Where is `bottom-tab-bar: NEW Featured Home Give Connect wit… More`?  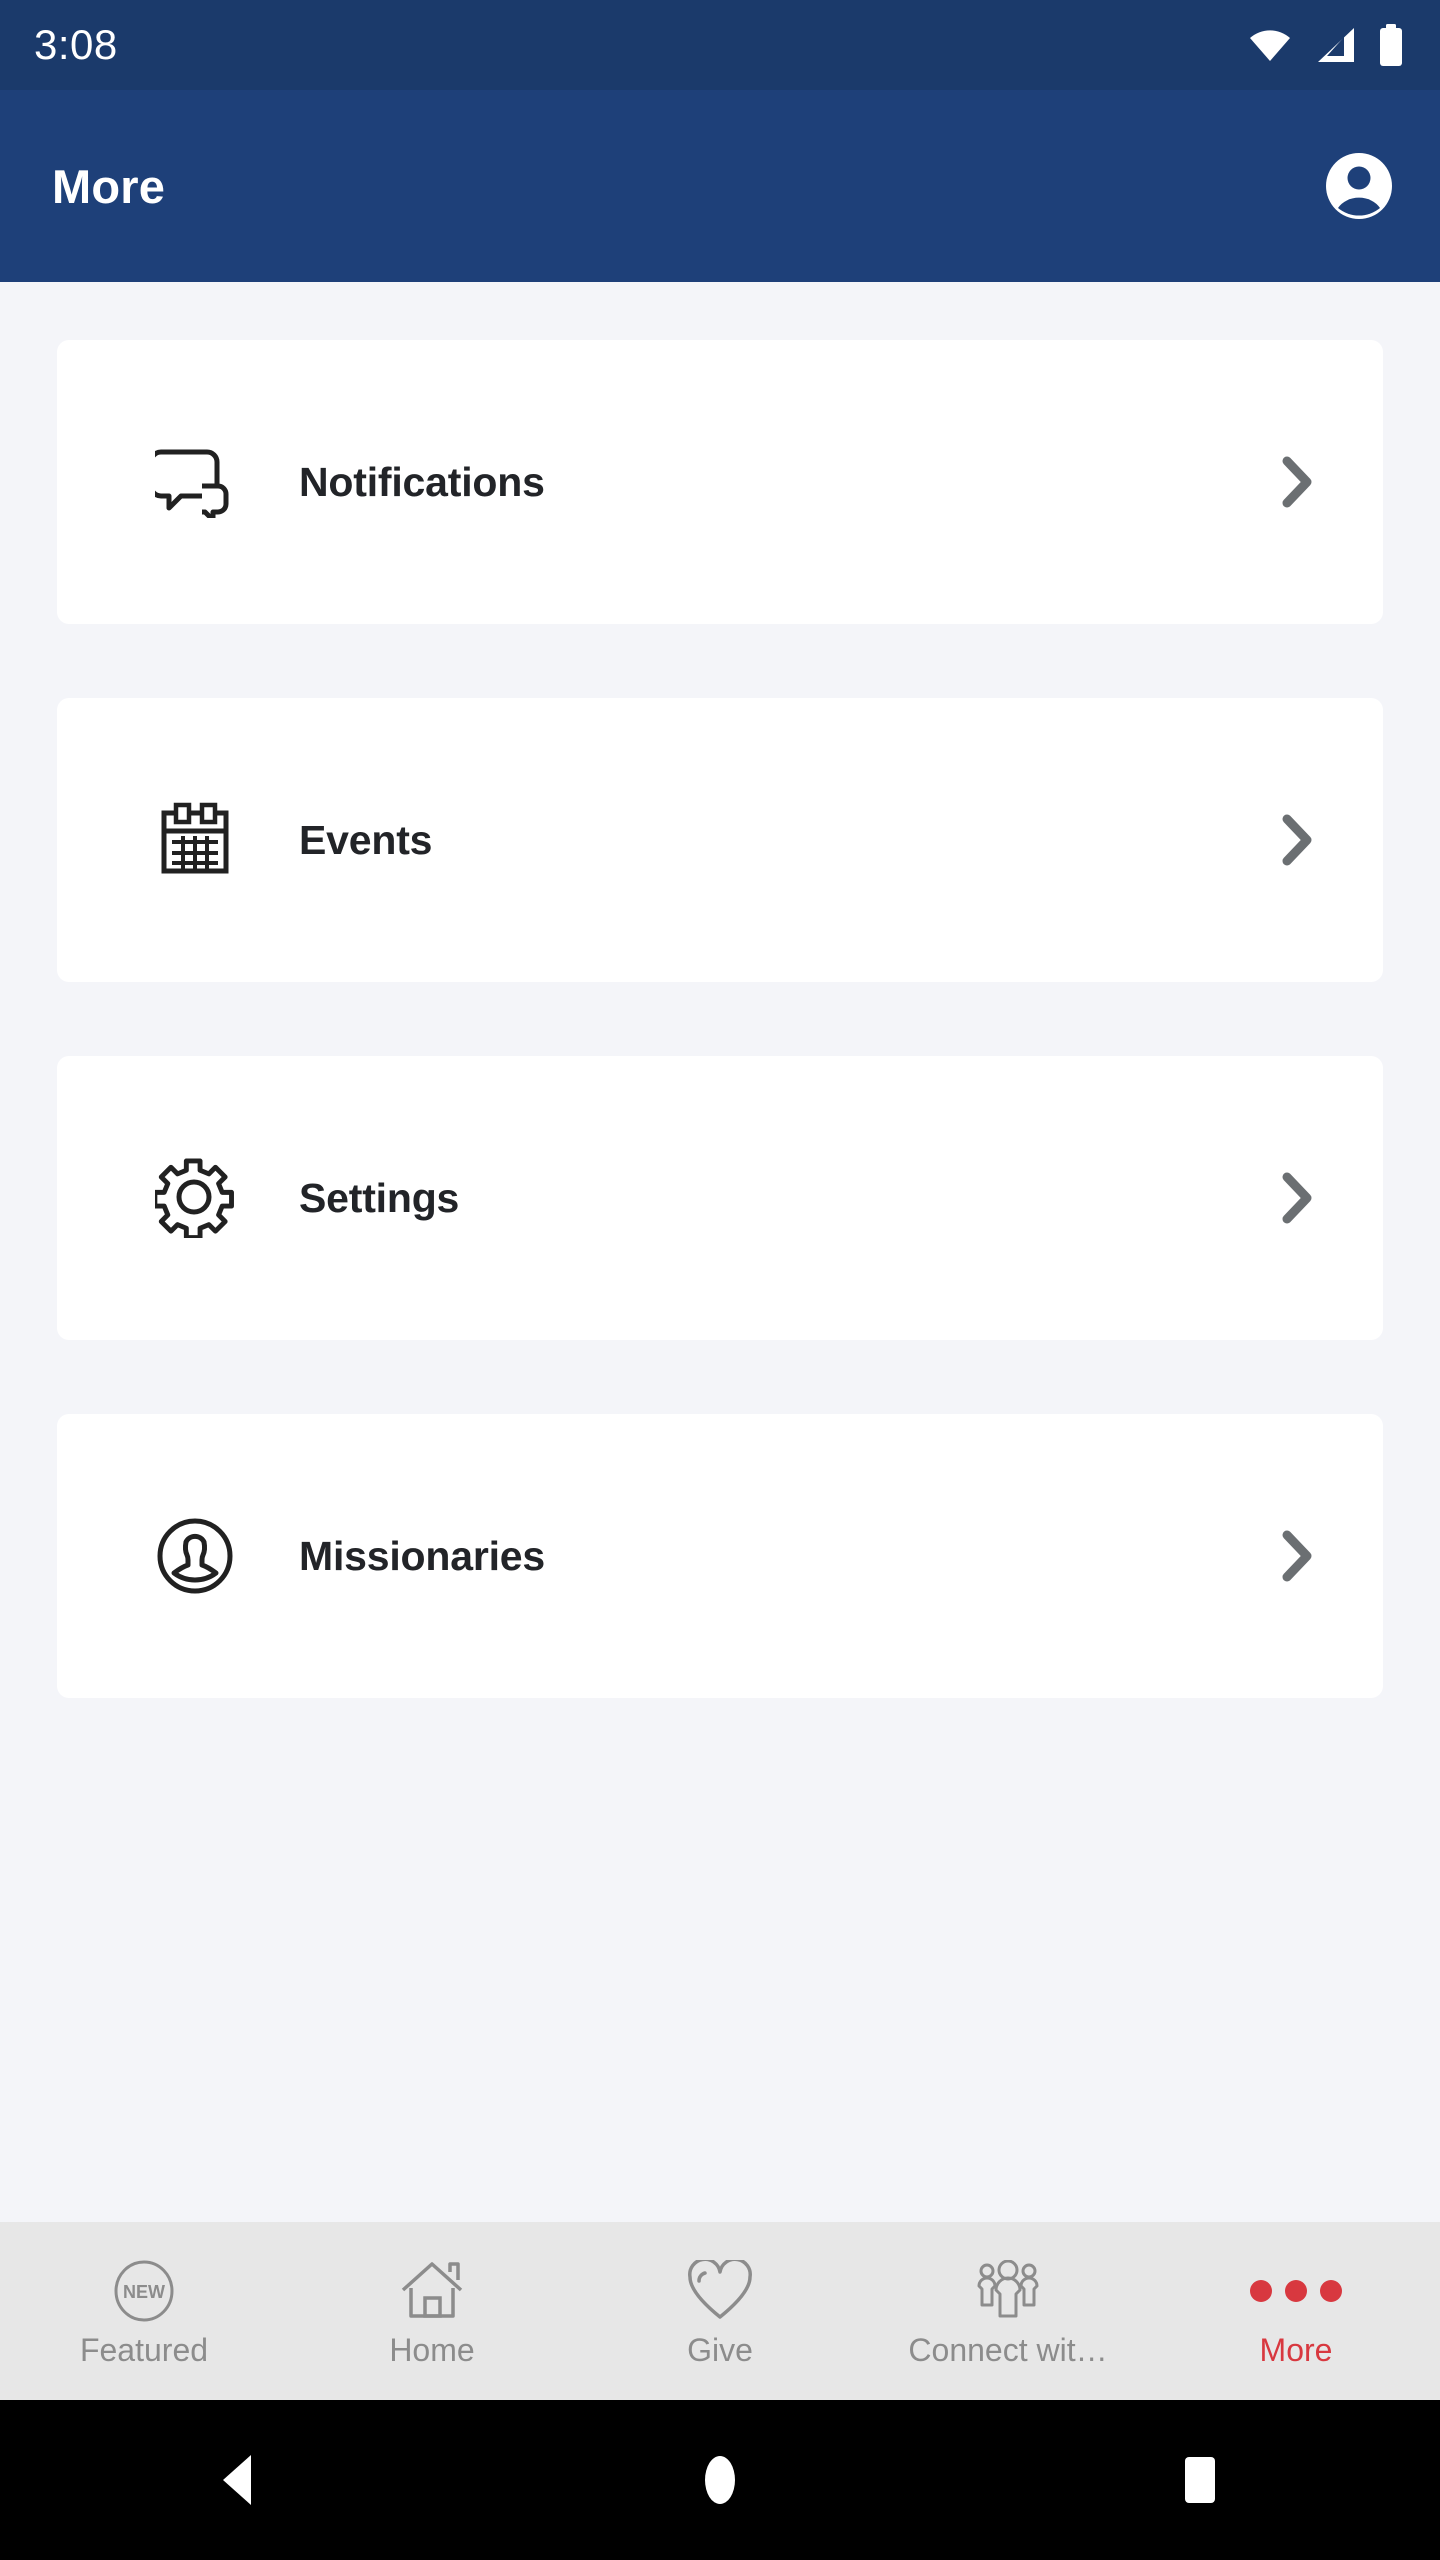
bottom-tab-bar: NEW Featured Home Give Connect wit… More is located at coordinates (720, 2311).